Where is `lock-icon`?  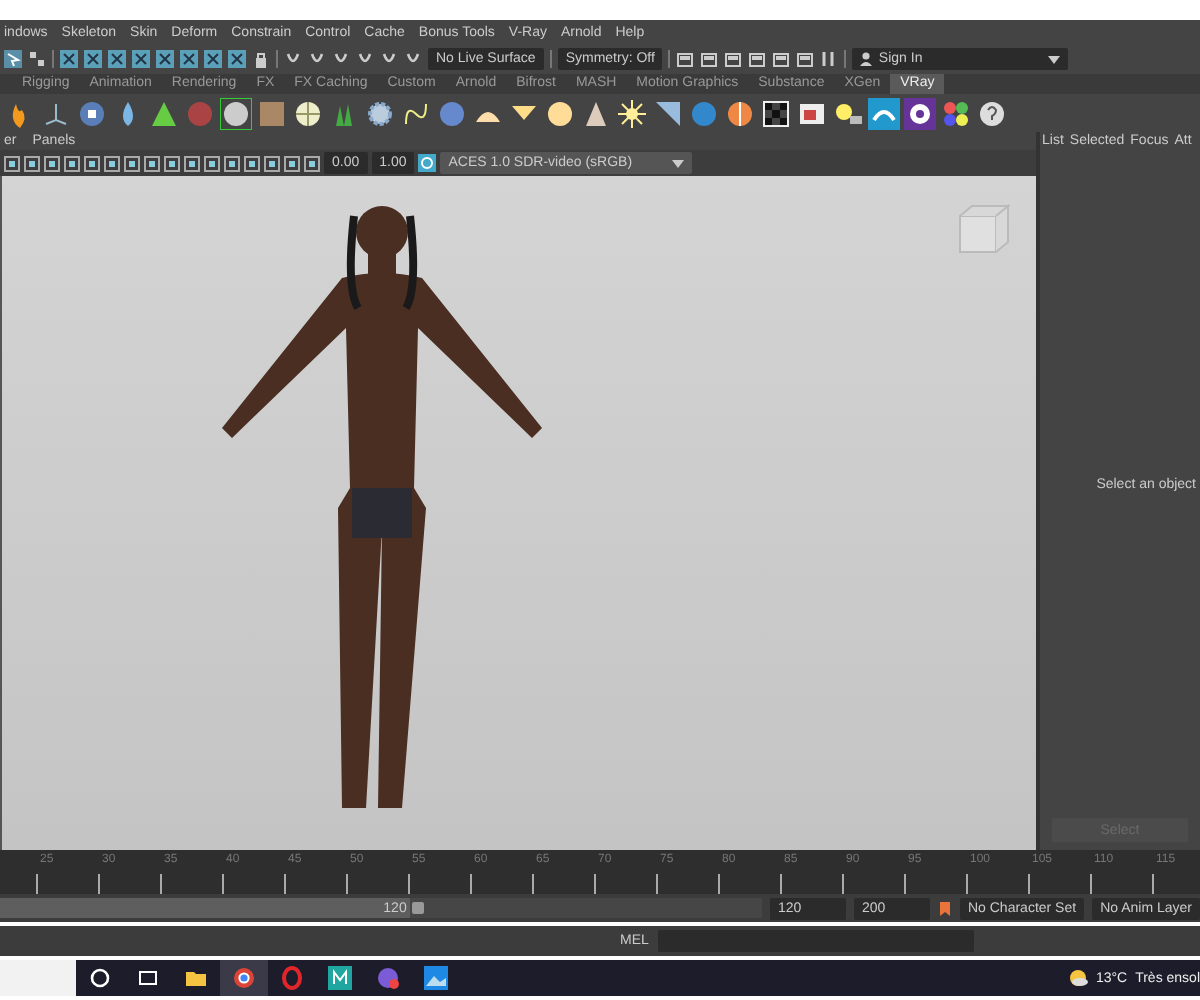
lock-icon is located at coordinates (261, 59).